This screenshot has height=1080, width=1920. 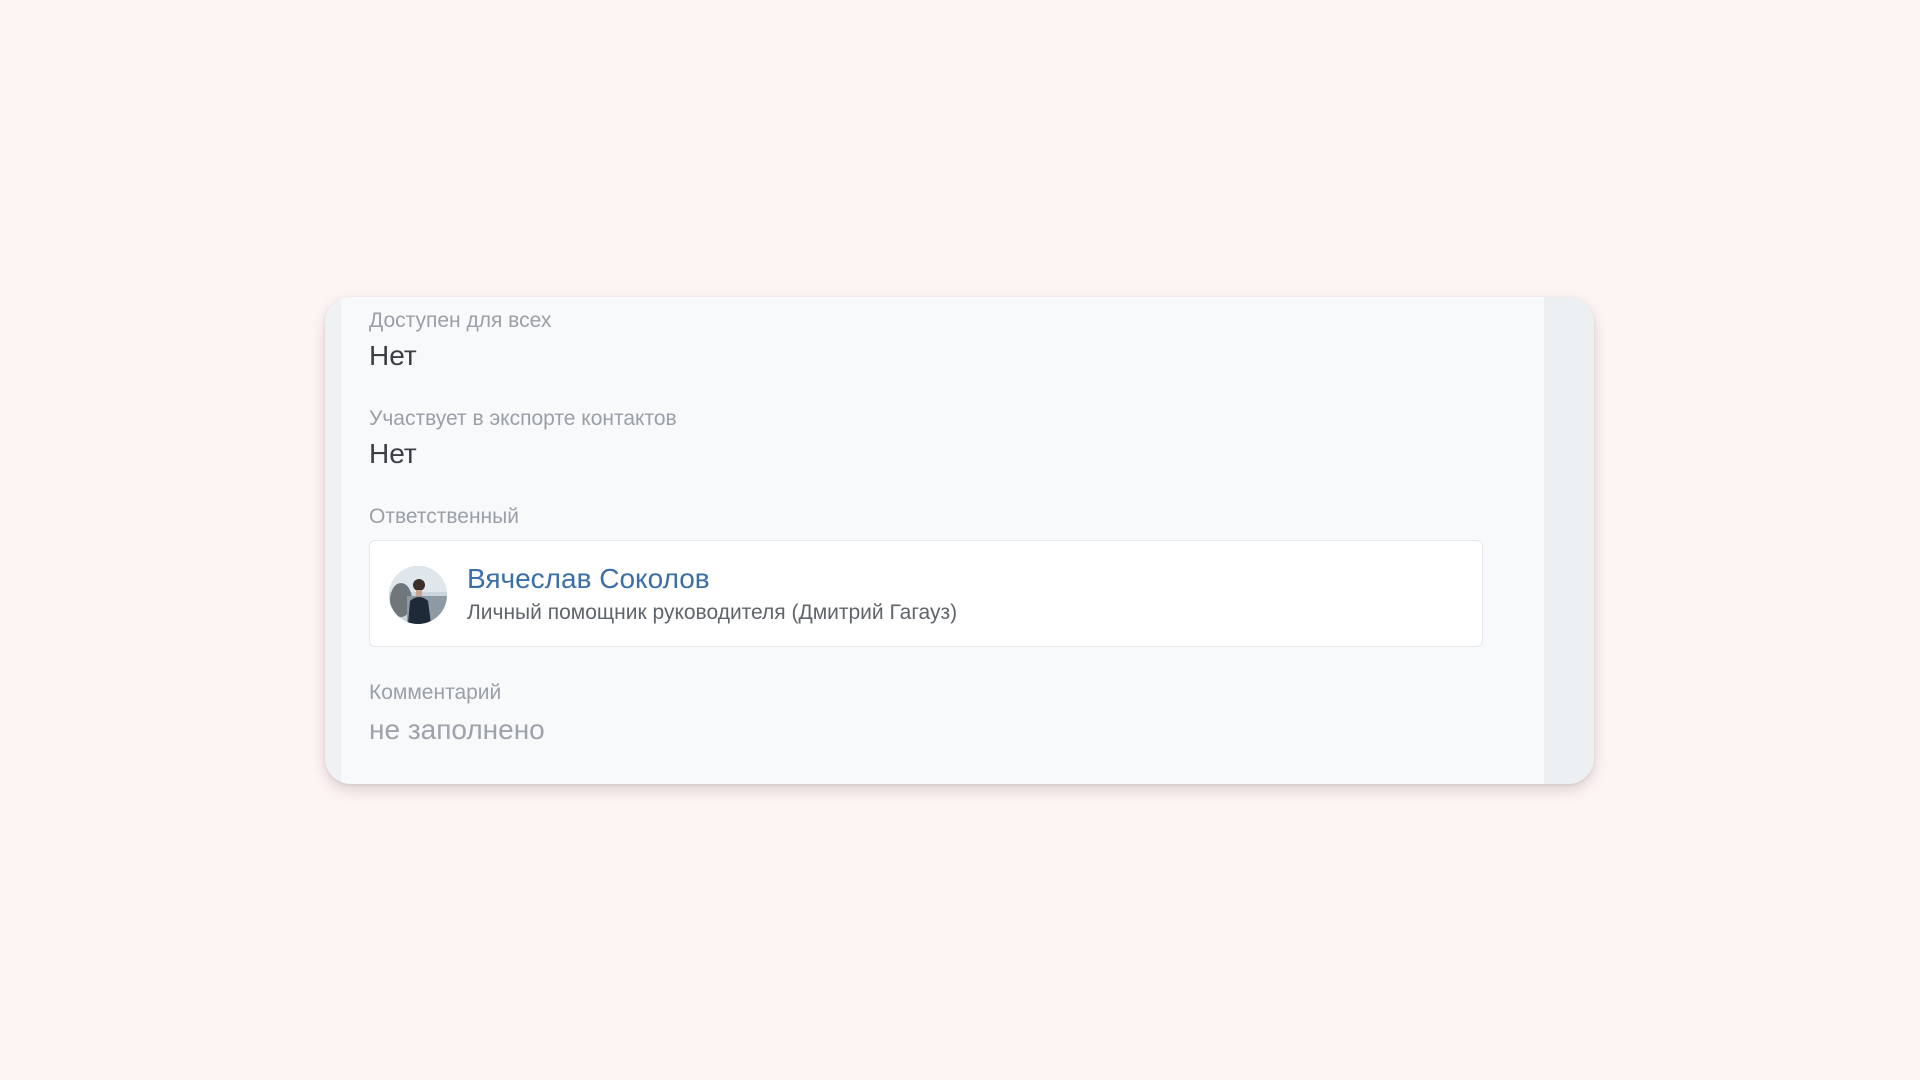 What do you see at coordinates (418, 595) in the screenshot?
I see `avatar` at bounding box center [418, 595].